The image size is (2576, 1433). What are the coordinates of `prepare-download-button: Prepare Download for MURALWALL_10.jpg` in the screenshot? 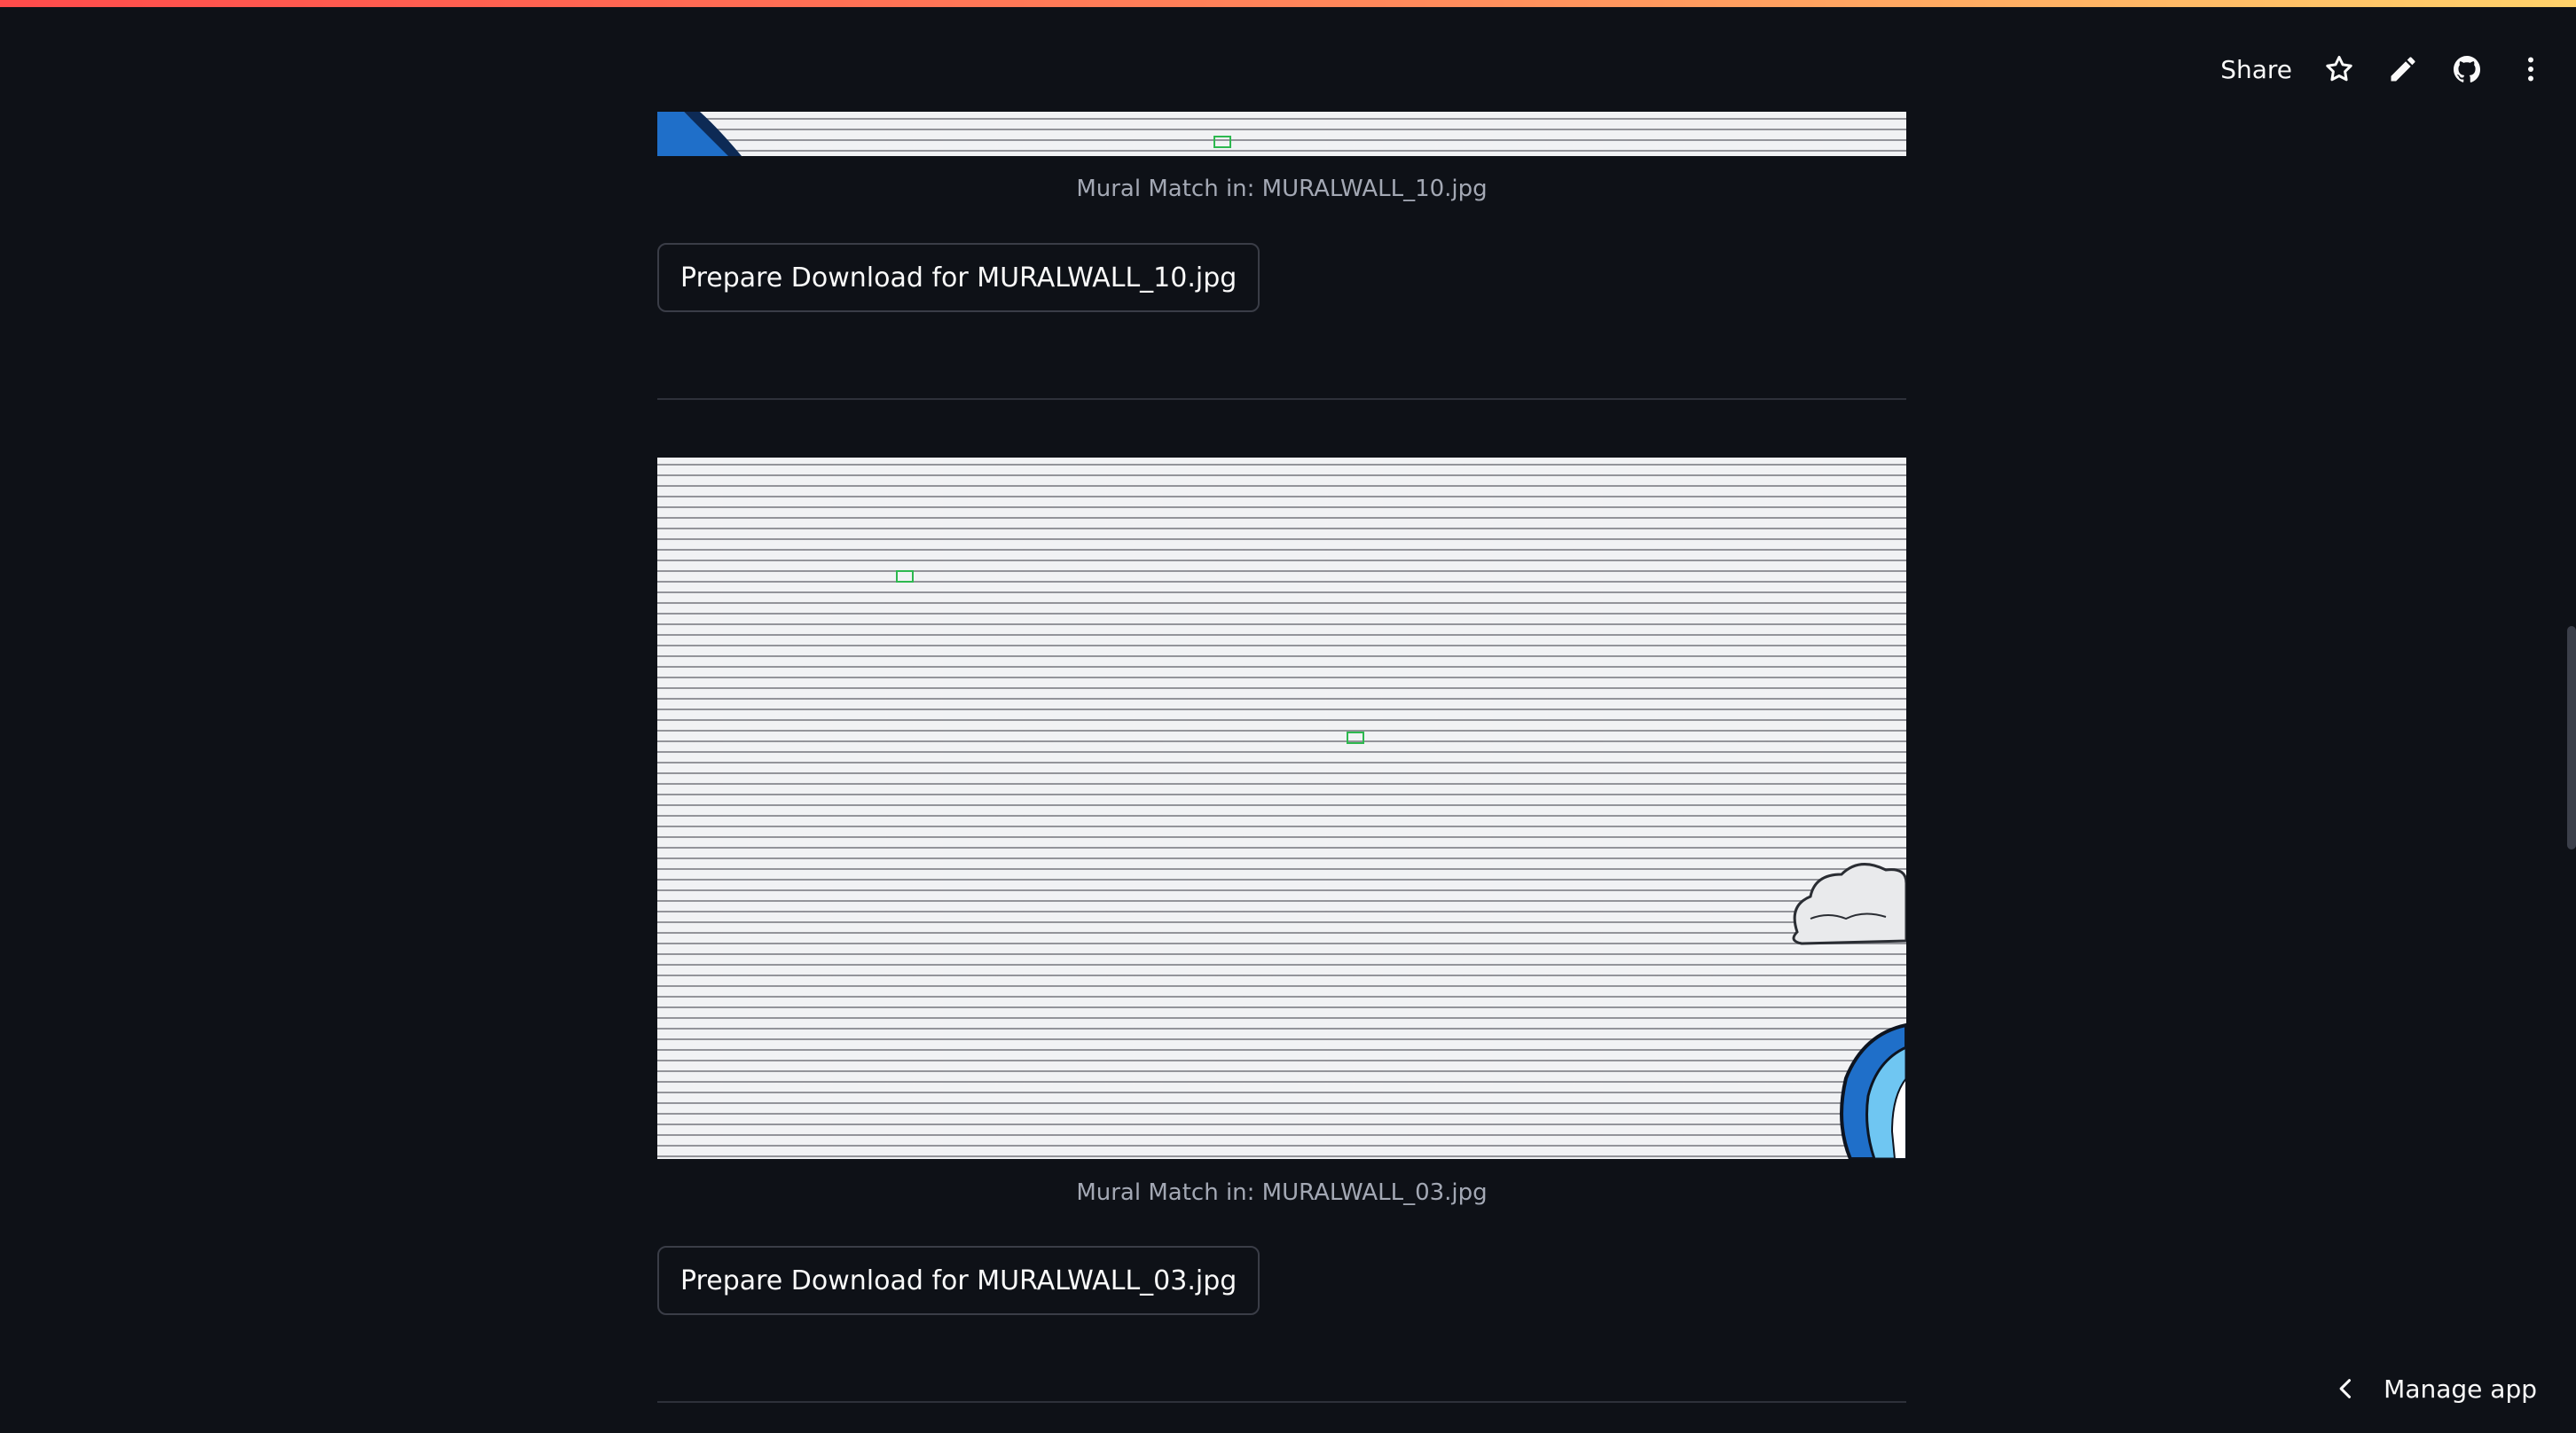 It's located at (959, 277).